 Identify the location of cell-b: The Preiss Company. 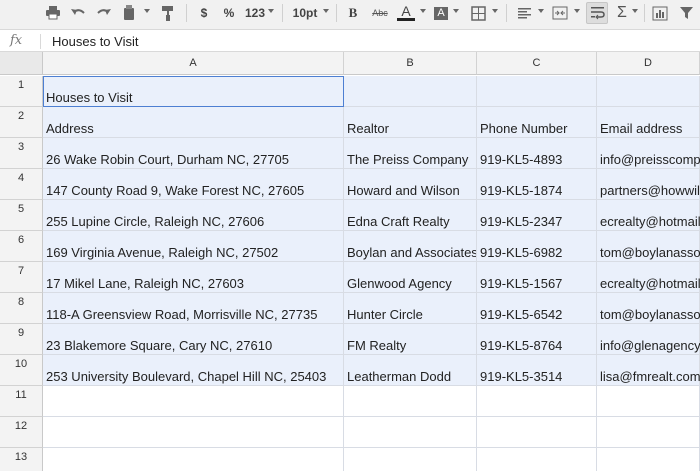
(410, 153).